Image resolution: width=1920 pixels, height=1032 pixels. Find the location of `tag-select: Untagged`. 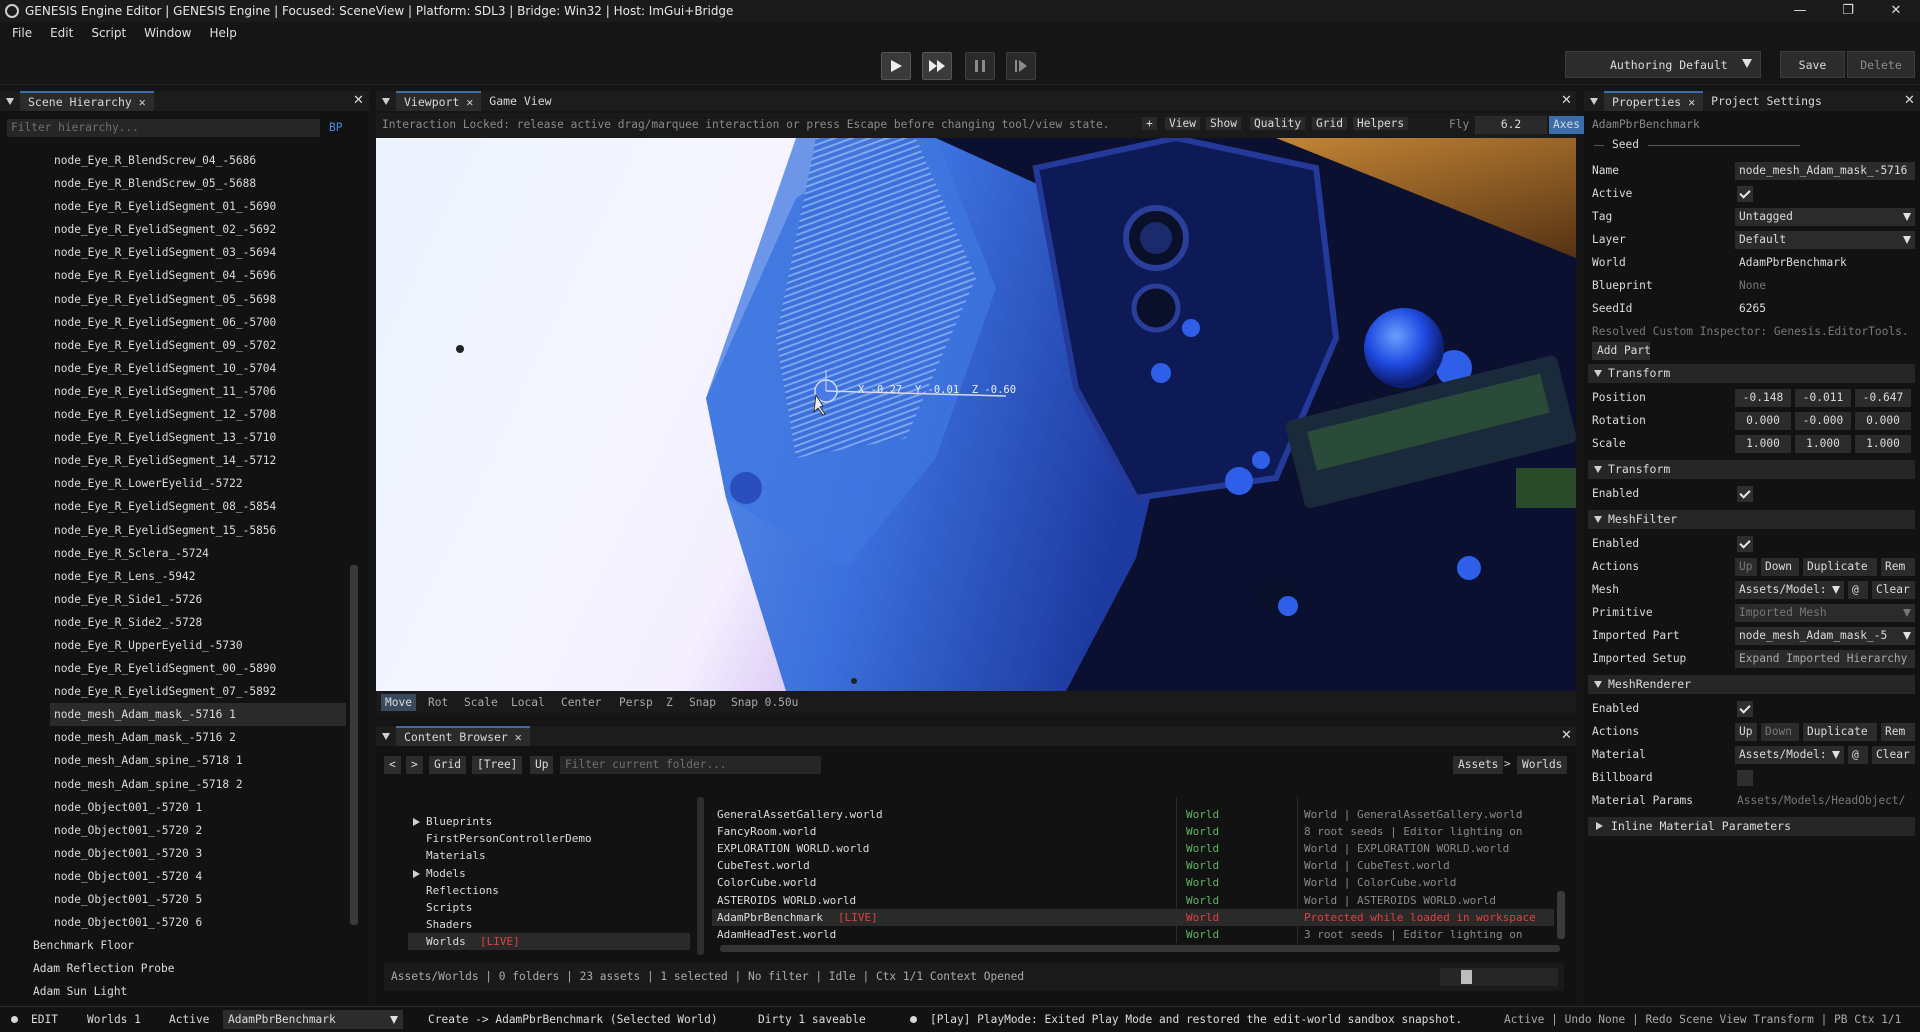

tag-select: Untagged is located at coordinates (1825, 217).